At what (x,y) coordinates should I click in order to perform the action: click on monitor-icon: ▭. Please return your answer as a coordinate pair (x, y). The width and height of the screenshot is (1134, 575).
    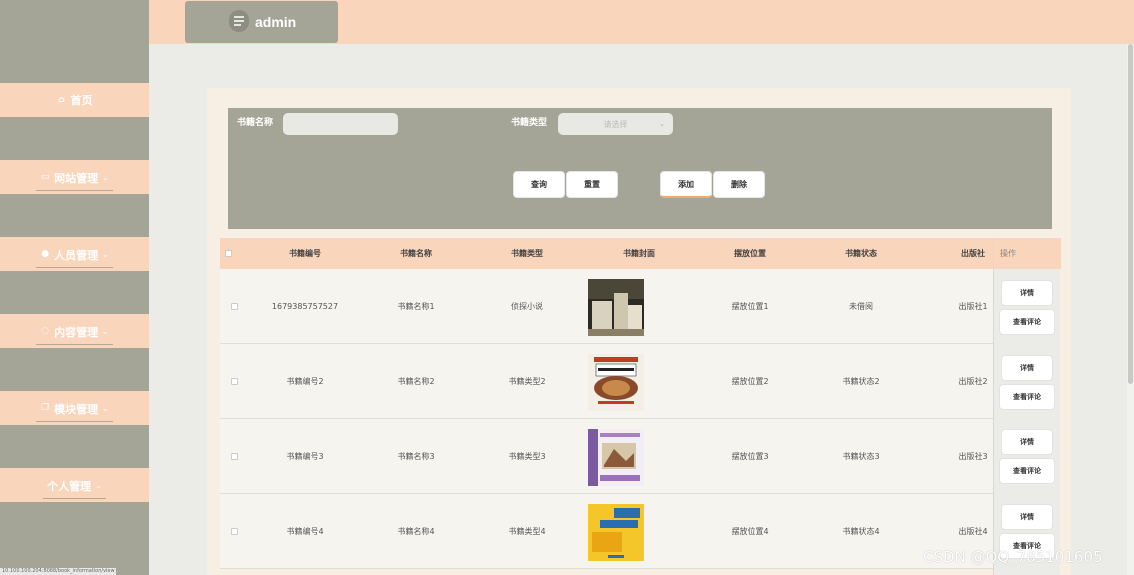
    Looking at the image, I should click on (45, 177).